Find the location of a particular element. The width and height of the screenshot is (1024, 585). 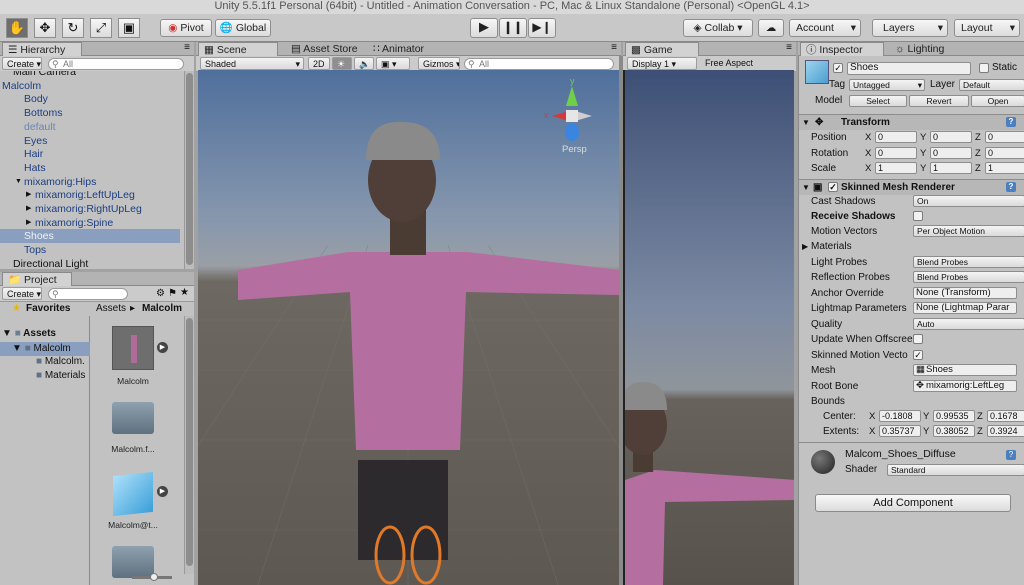

tab-project: 📁 Project is located at coordinates (37, 279).